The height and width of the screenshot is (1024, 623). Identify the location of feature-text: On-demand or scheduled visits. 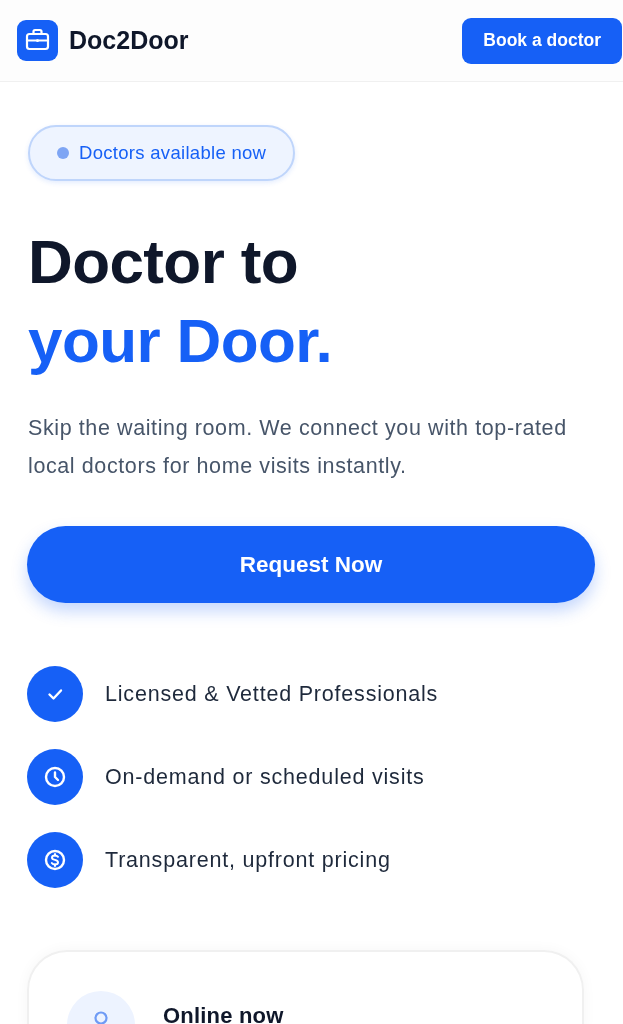
(265, 777).